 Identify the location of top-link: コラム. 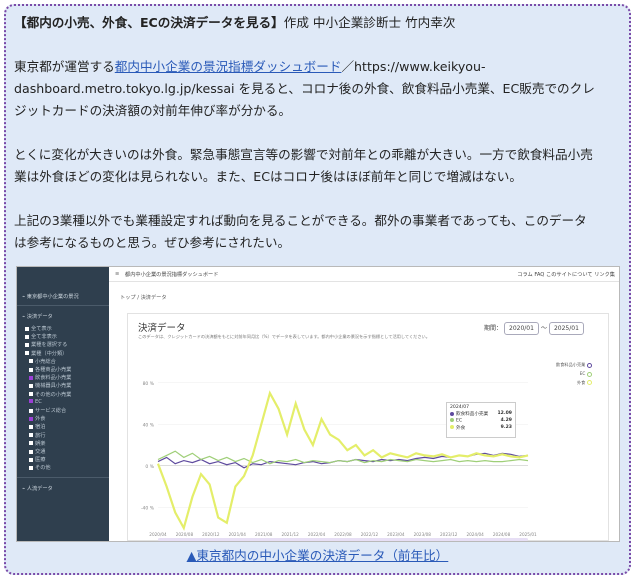
(525, 275).